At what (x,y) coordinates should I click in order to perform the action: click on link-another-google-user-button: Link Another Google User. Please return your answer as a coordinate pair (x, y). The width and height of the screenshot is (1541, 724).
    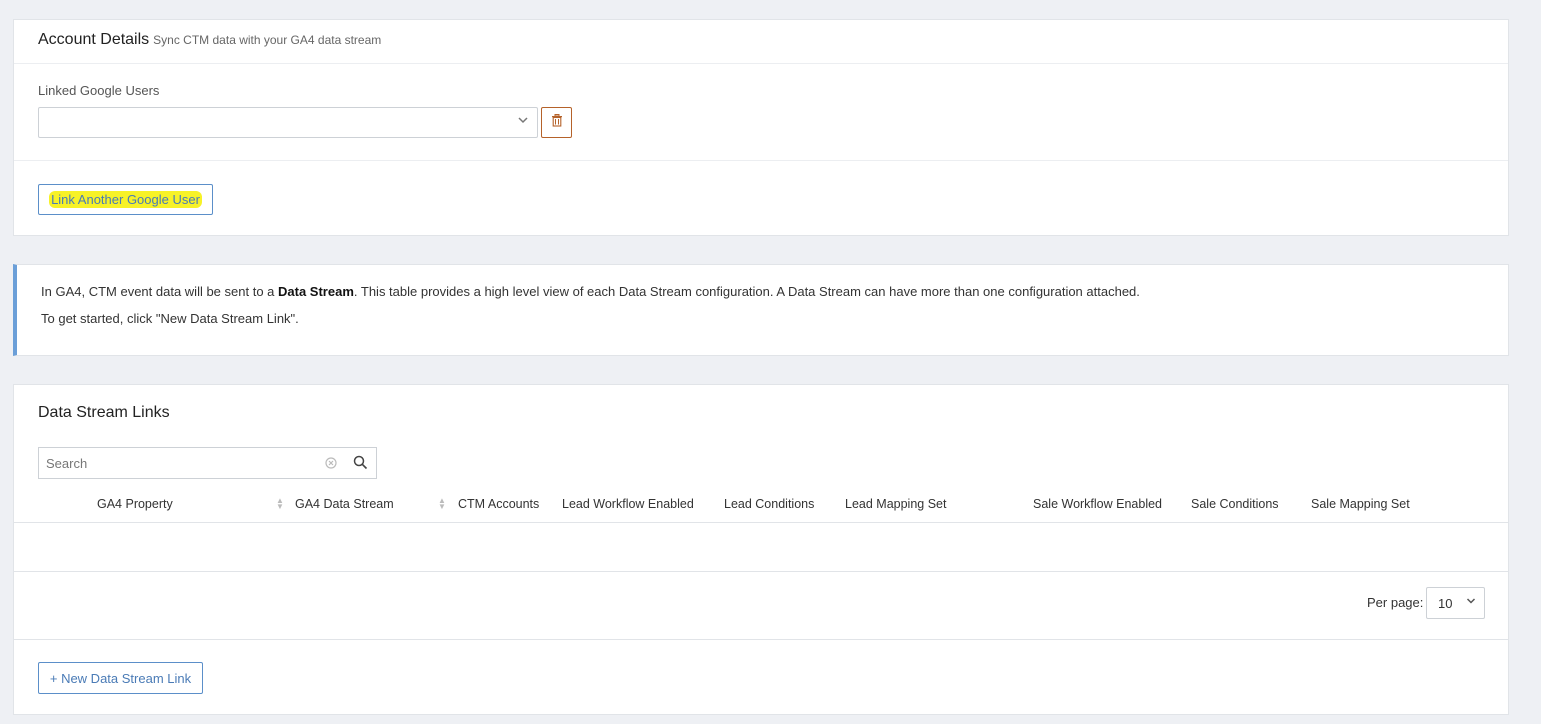
    Looking at the image, I should click on (125, 199).